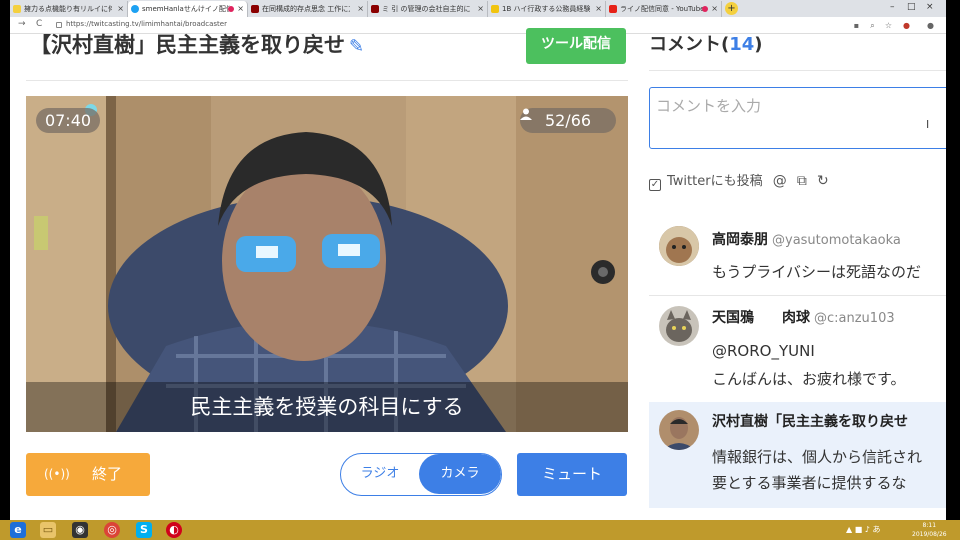 This screenshot has width=960, height=540. I want to click on reload-icon: C, so click(39, 24).